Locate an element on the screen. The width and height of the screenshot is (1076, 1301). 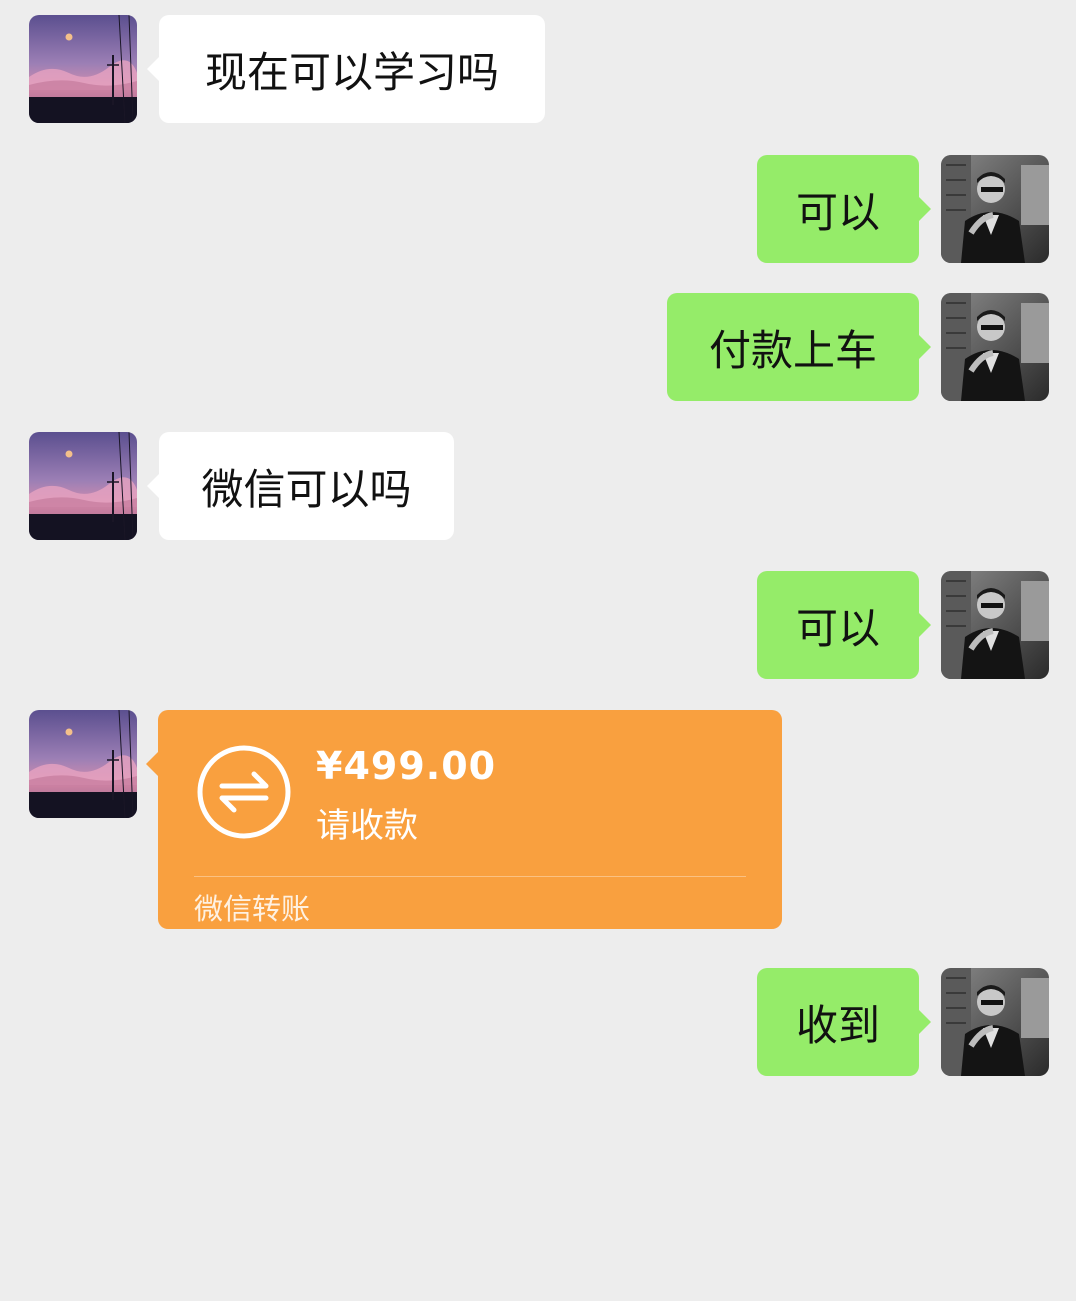
outgoing-message-bubble: 收到 is located at coordinates (844, 1022).